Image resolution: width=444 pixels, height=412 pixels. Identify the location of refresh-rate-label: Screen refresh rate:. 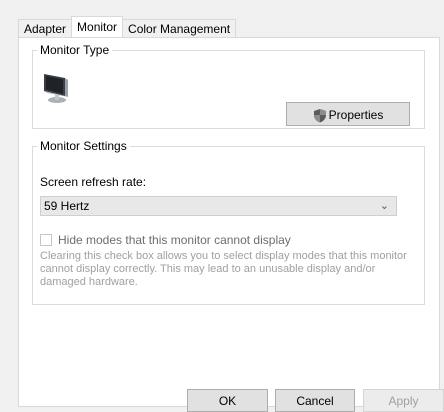
(93, 182).